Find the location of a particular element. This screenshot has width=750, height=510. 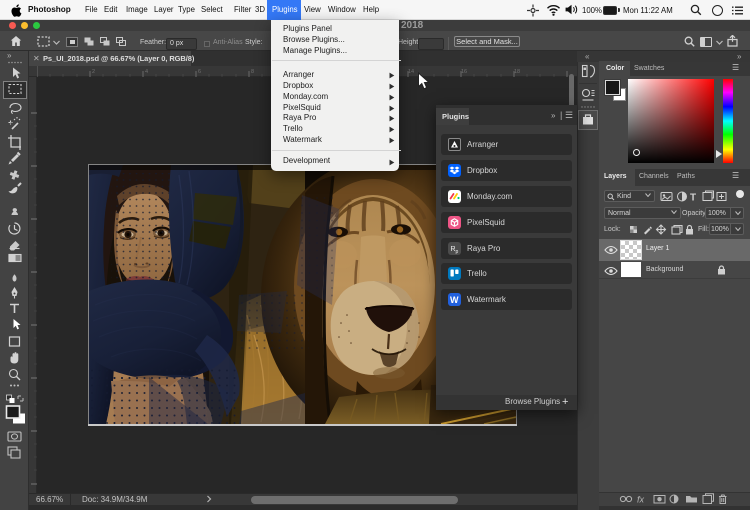

svg-text: 6 is located at coordinates (199, 72).